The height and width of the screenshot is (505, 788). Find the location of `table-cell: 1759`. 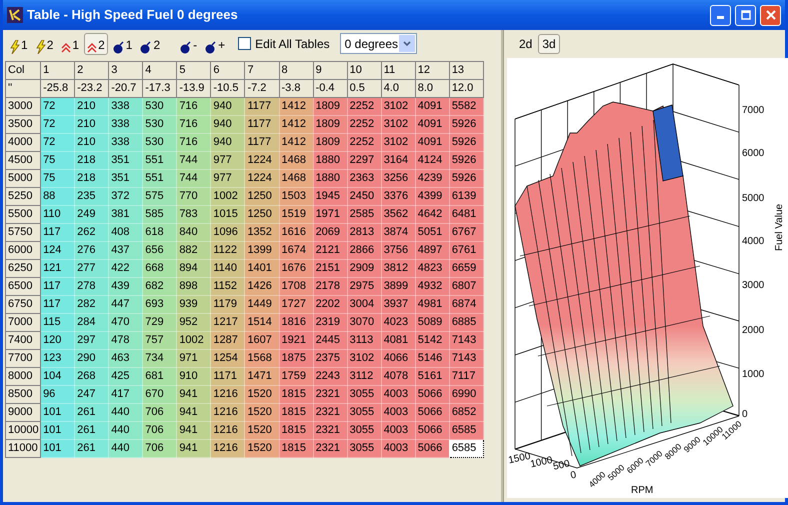

table-cell: 1759 is located at coordinates (296, 377).